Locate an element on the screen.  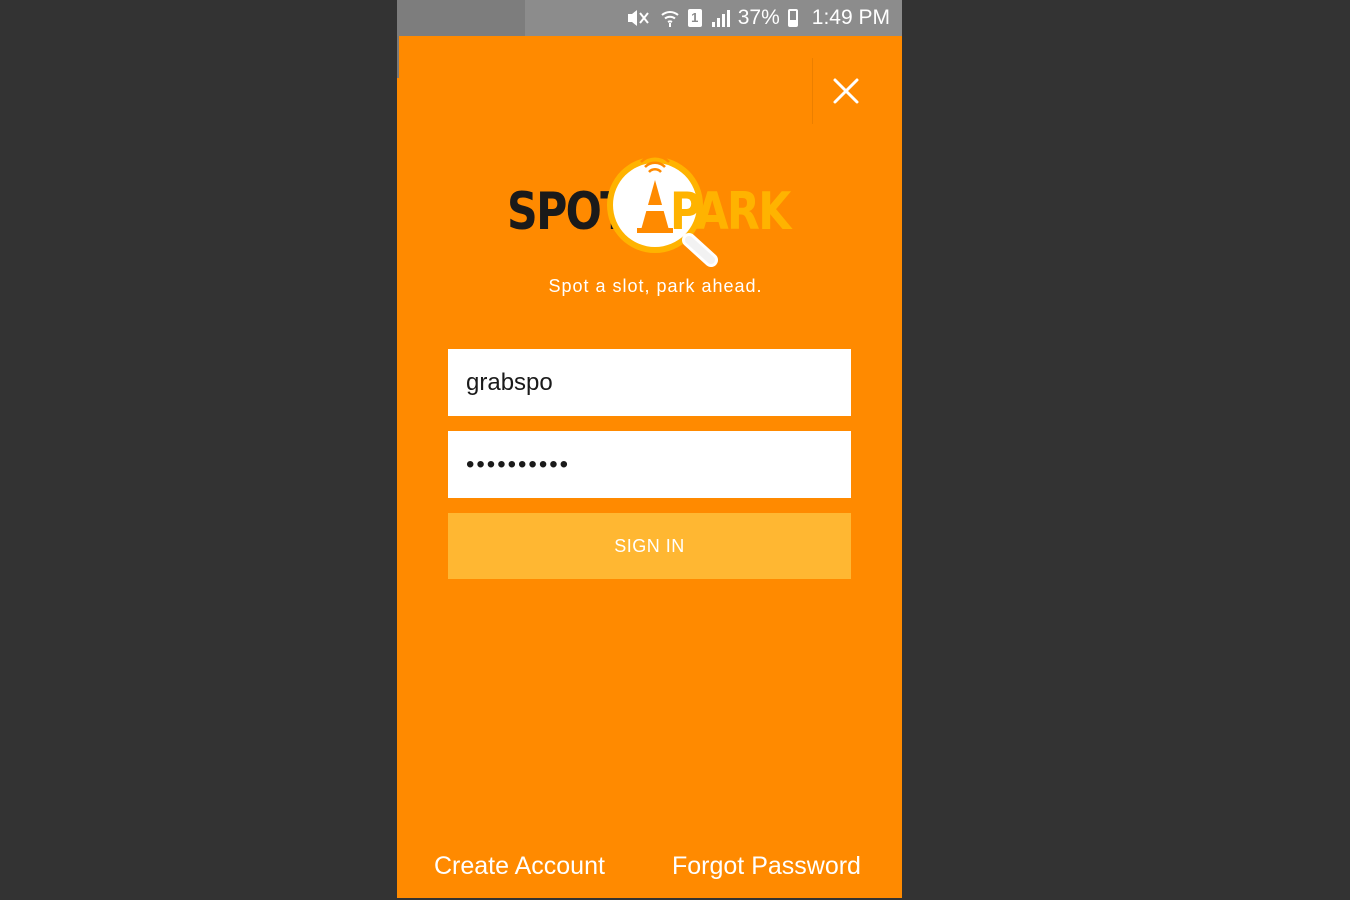
password-input is located at coordinates (649, 464).